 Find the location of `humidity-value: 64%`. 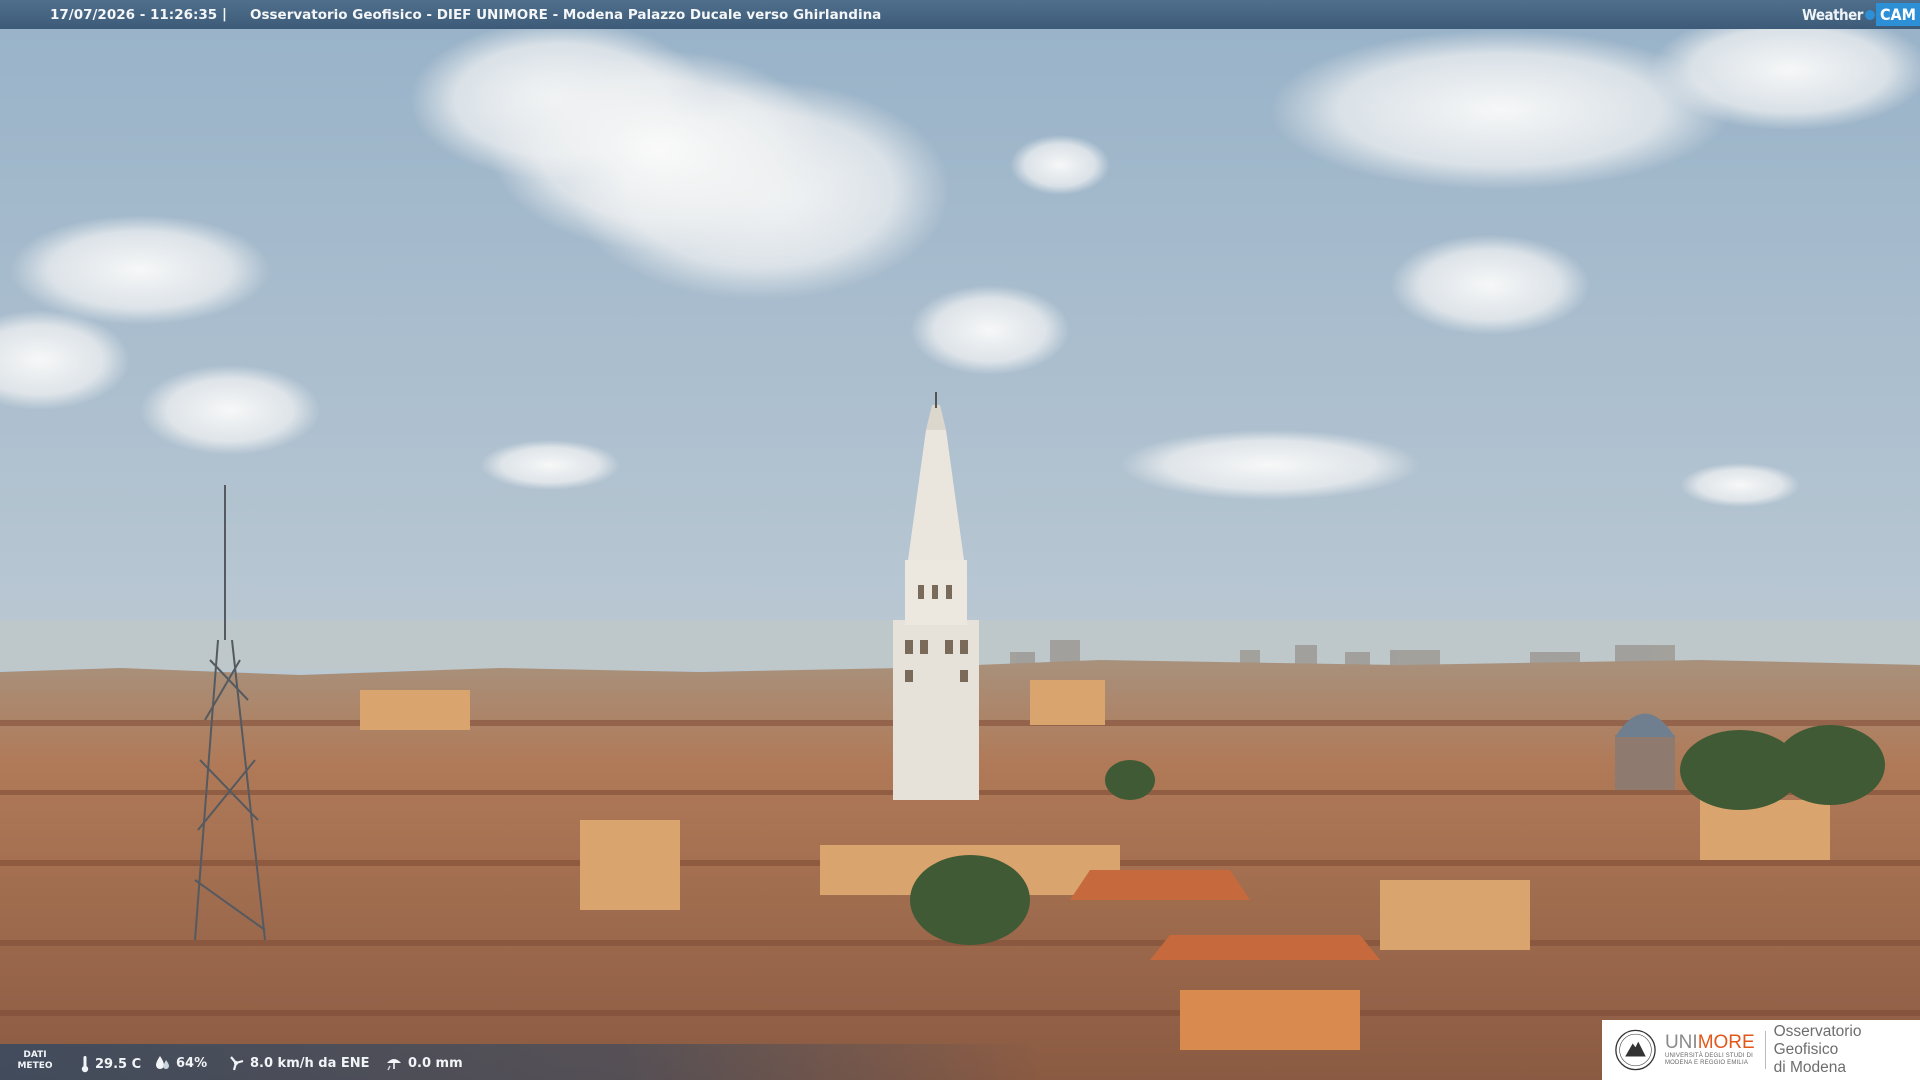

humidity-value: 64% is located at coordinates (192, 1063).